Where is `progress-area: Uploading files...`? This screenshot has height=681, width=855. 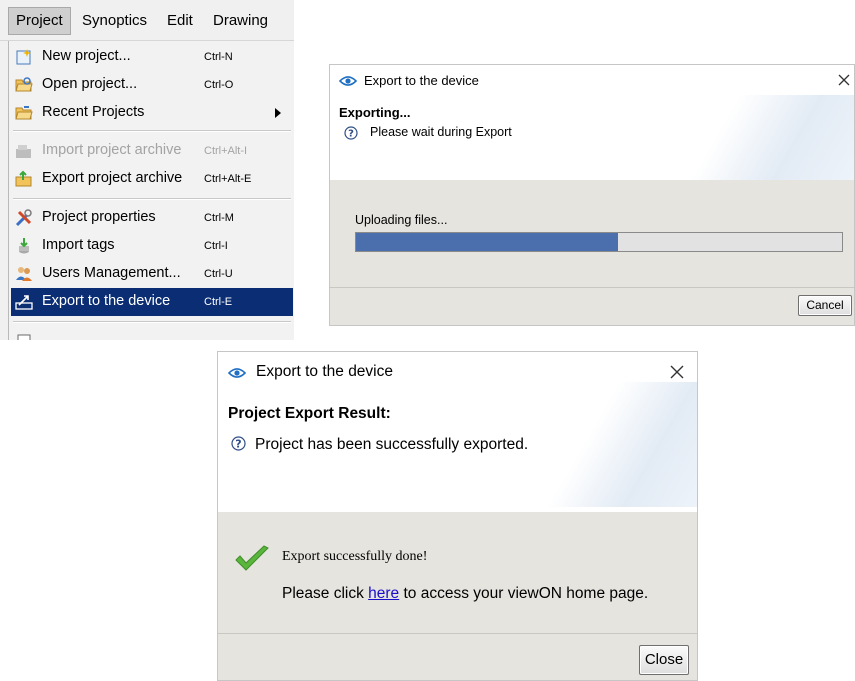 progress-area: Uploading files... is located at coordinates (592, 234).